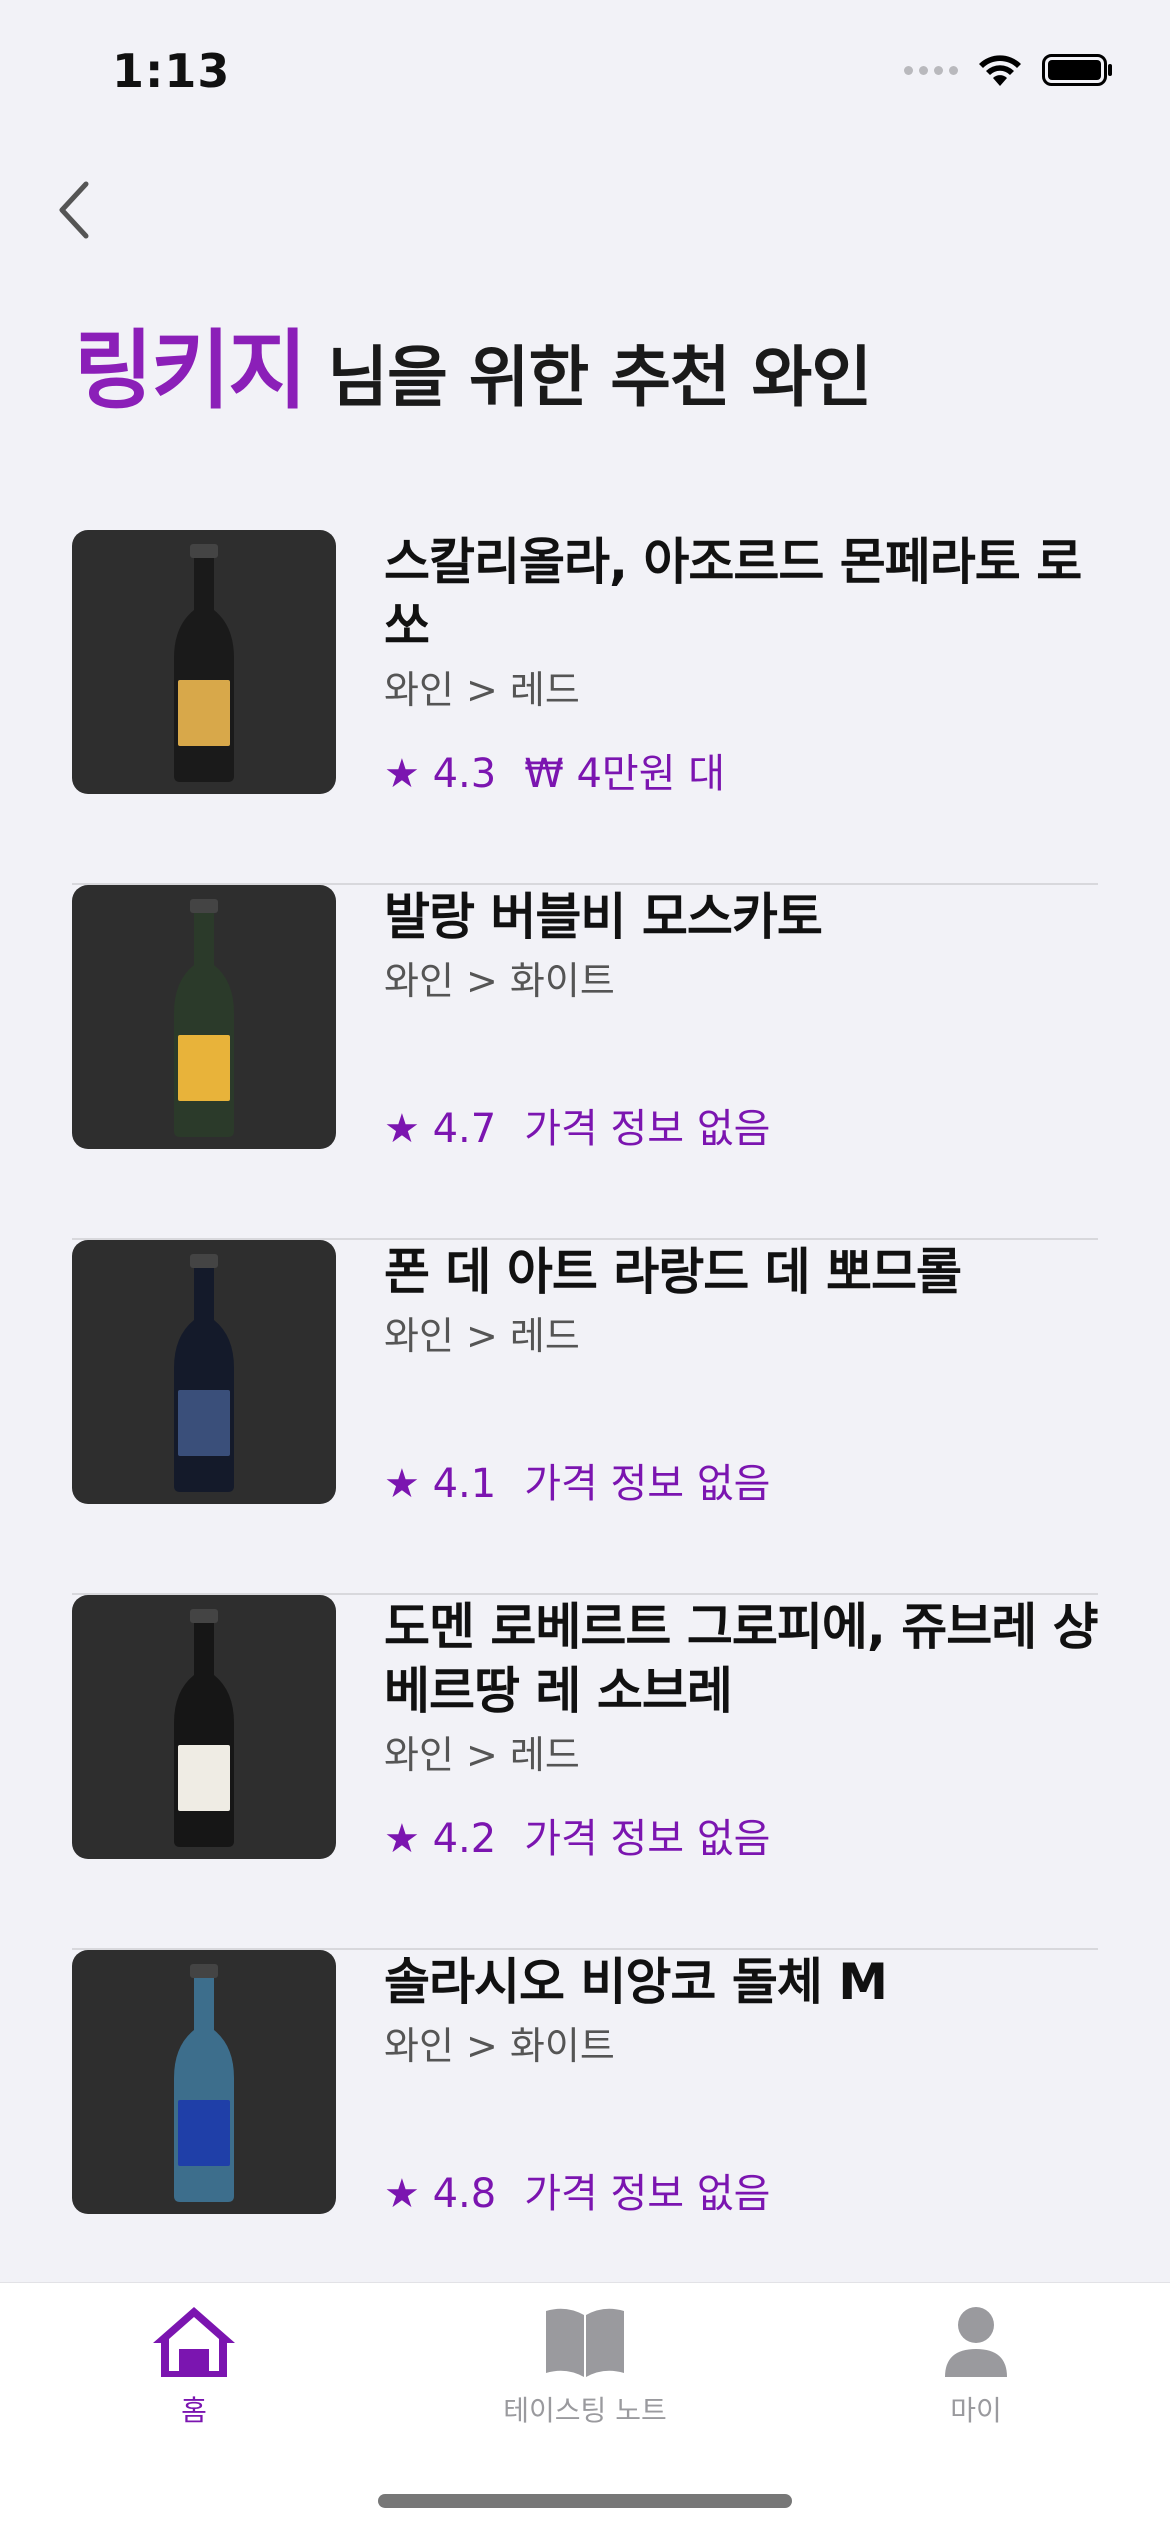  What do you see at coordinates (741, 1373) in the screenshot?
I see `wine-info: 폰 데 아트 라랑드 데 뽀므롤 와인 > 레드 ★ 4.1 가격 정보 없음` at bounding box center [741, 1373].